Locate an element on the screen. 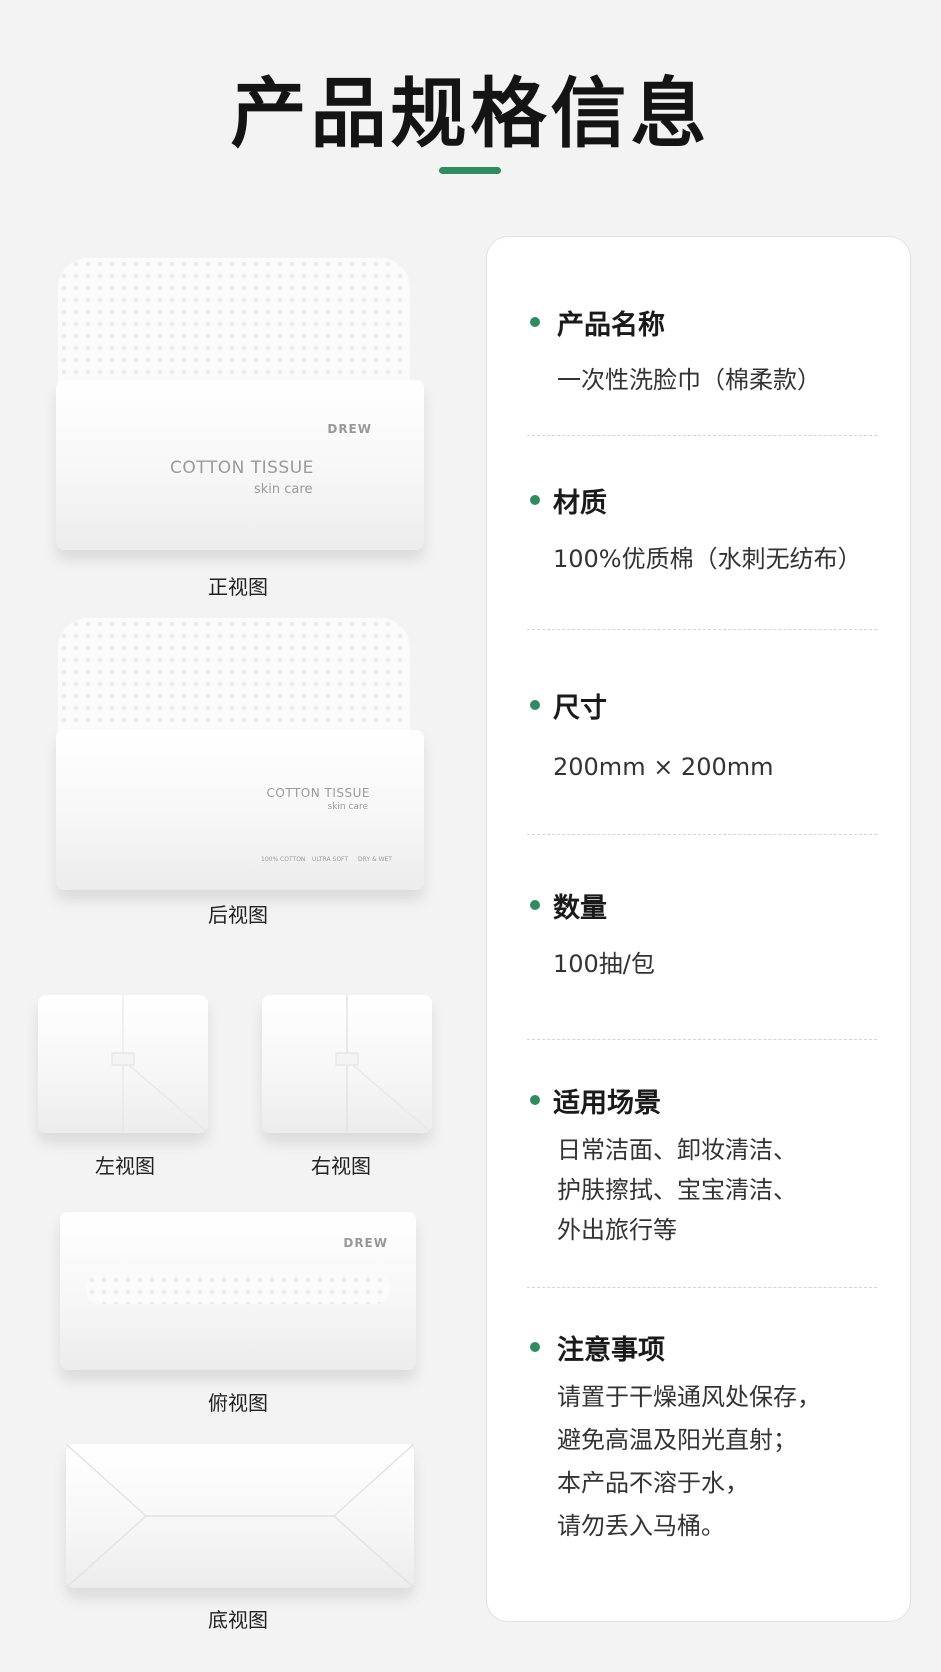 The height and width of the screenshot is (1672, 941). spec-value-quantity: 100抽/包 is located at coordinates (604, 964).